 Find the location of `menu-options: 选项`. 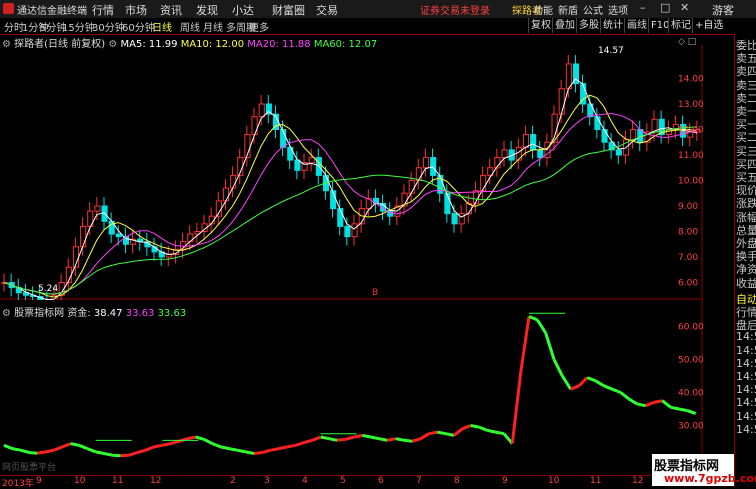

menu-options: 选项 is located at coordinates (618, 9).